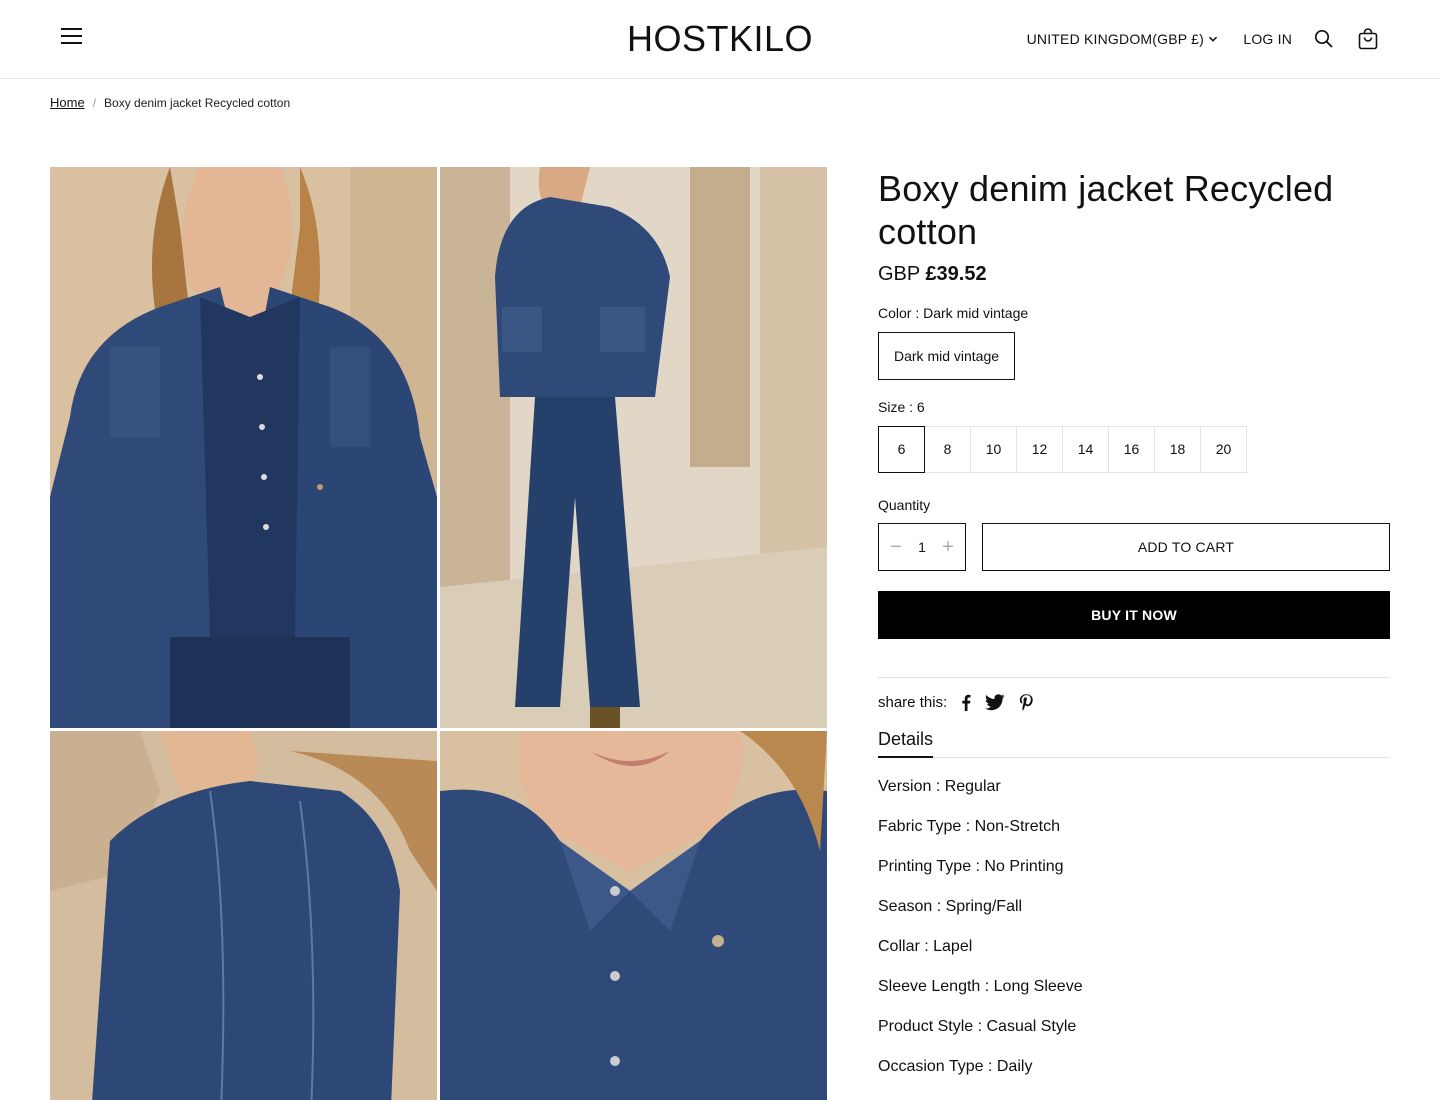 This screenshot has width=1440, height=1100. Describe the element at coordinates (896, 547) in the screenshot. I see `quantity-decrease-button: −` at that location.